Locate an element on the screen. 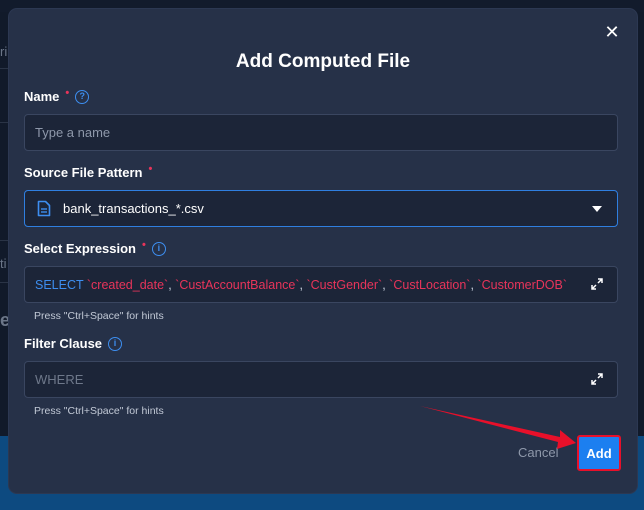 The image size is (644, 510). dialog-title: Add Computed File is located at coordinates (323, 61).